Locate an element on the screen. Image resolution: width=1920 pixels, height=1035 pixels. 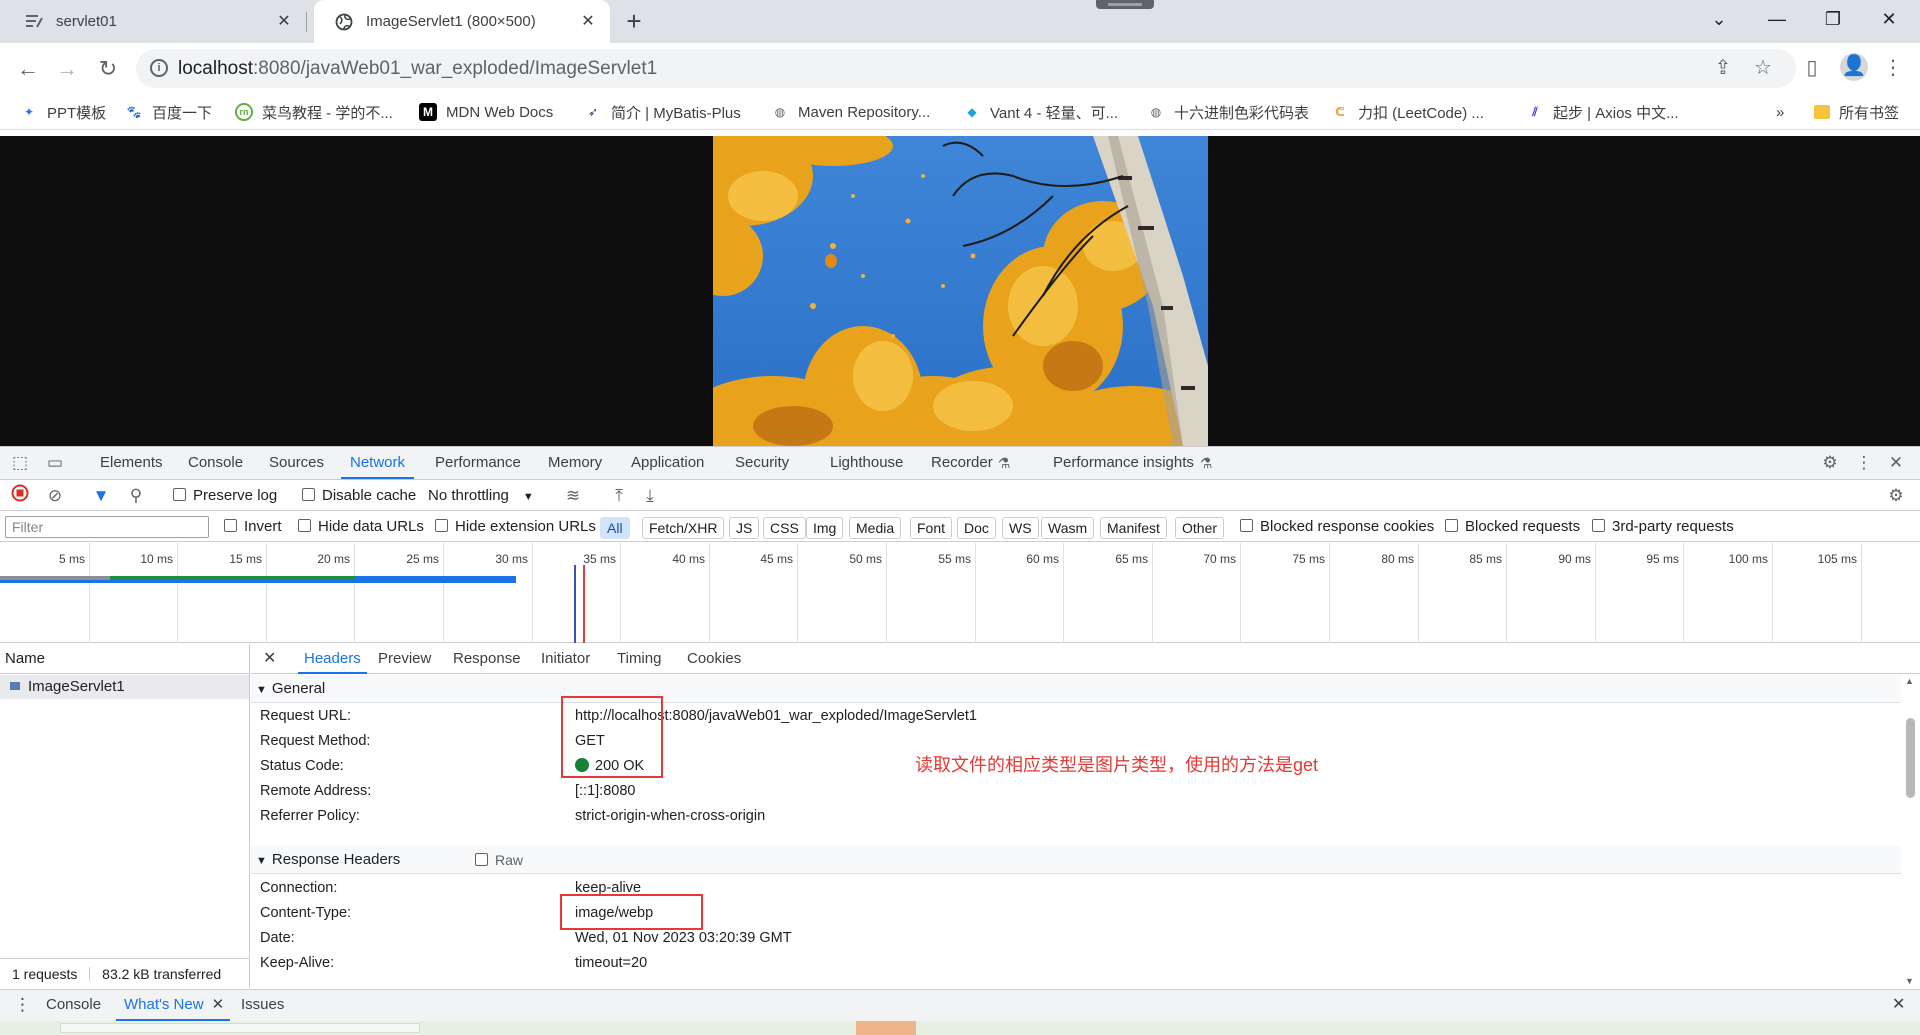
network-settings-gear-icon: ⚙ is located at coordinates (1896, 496).